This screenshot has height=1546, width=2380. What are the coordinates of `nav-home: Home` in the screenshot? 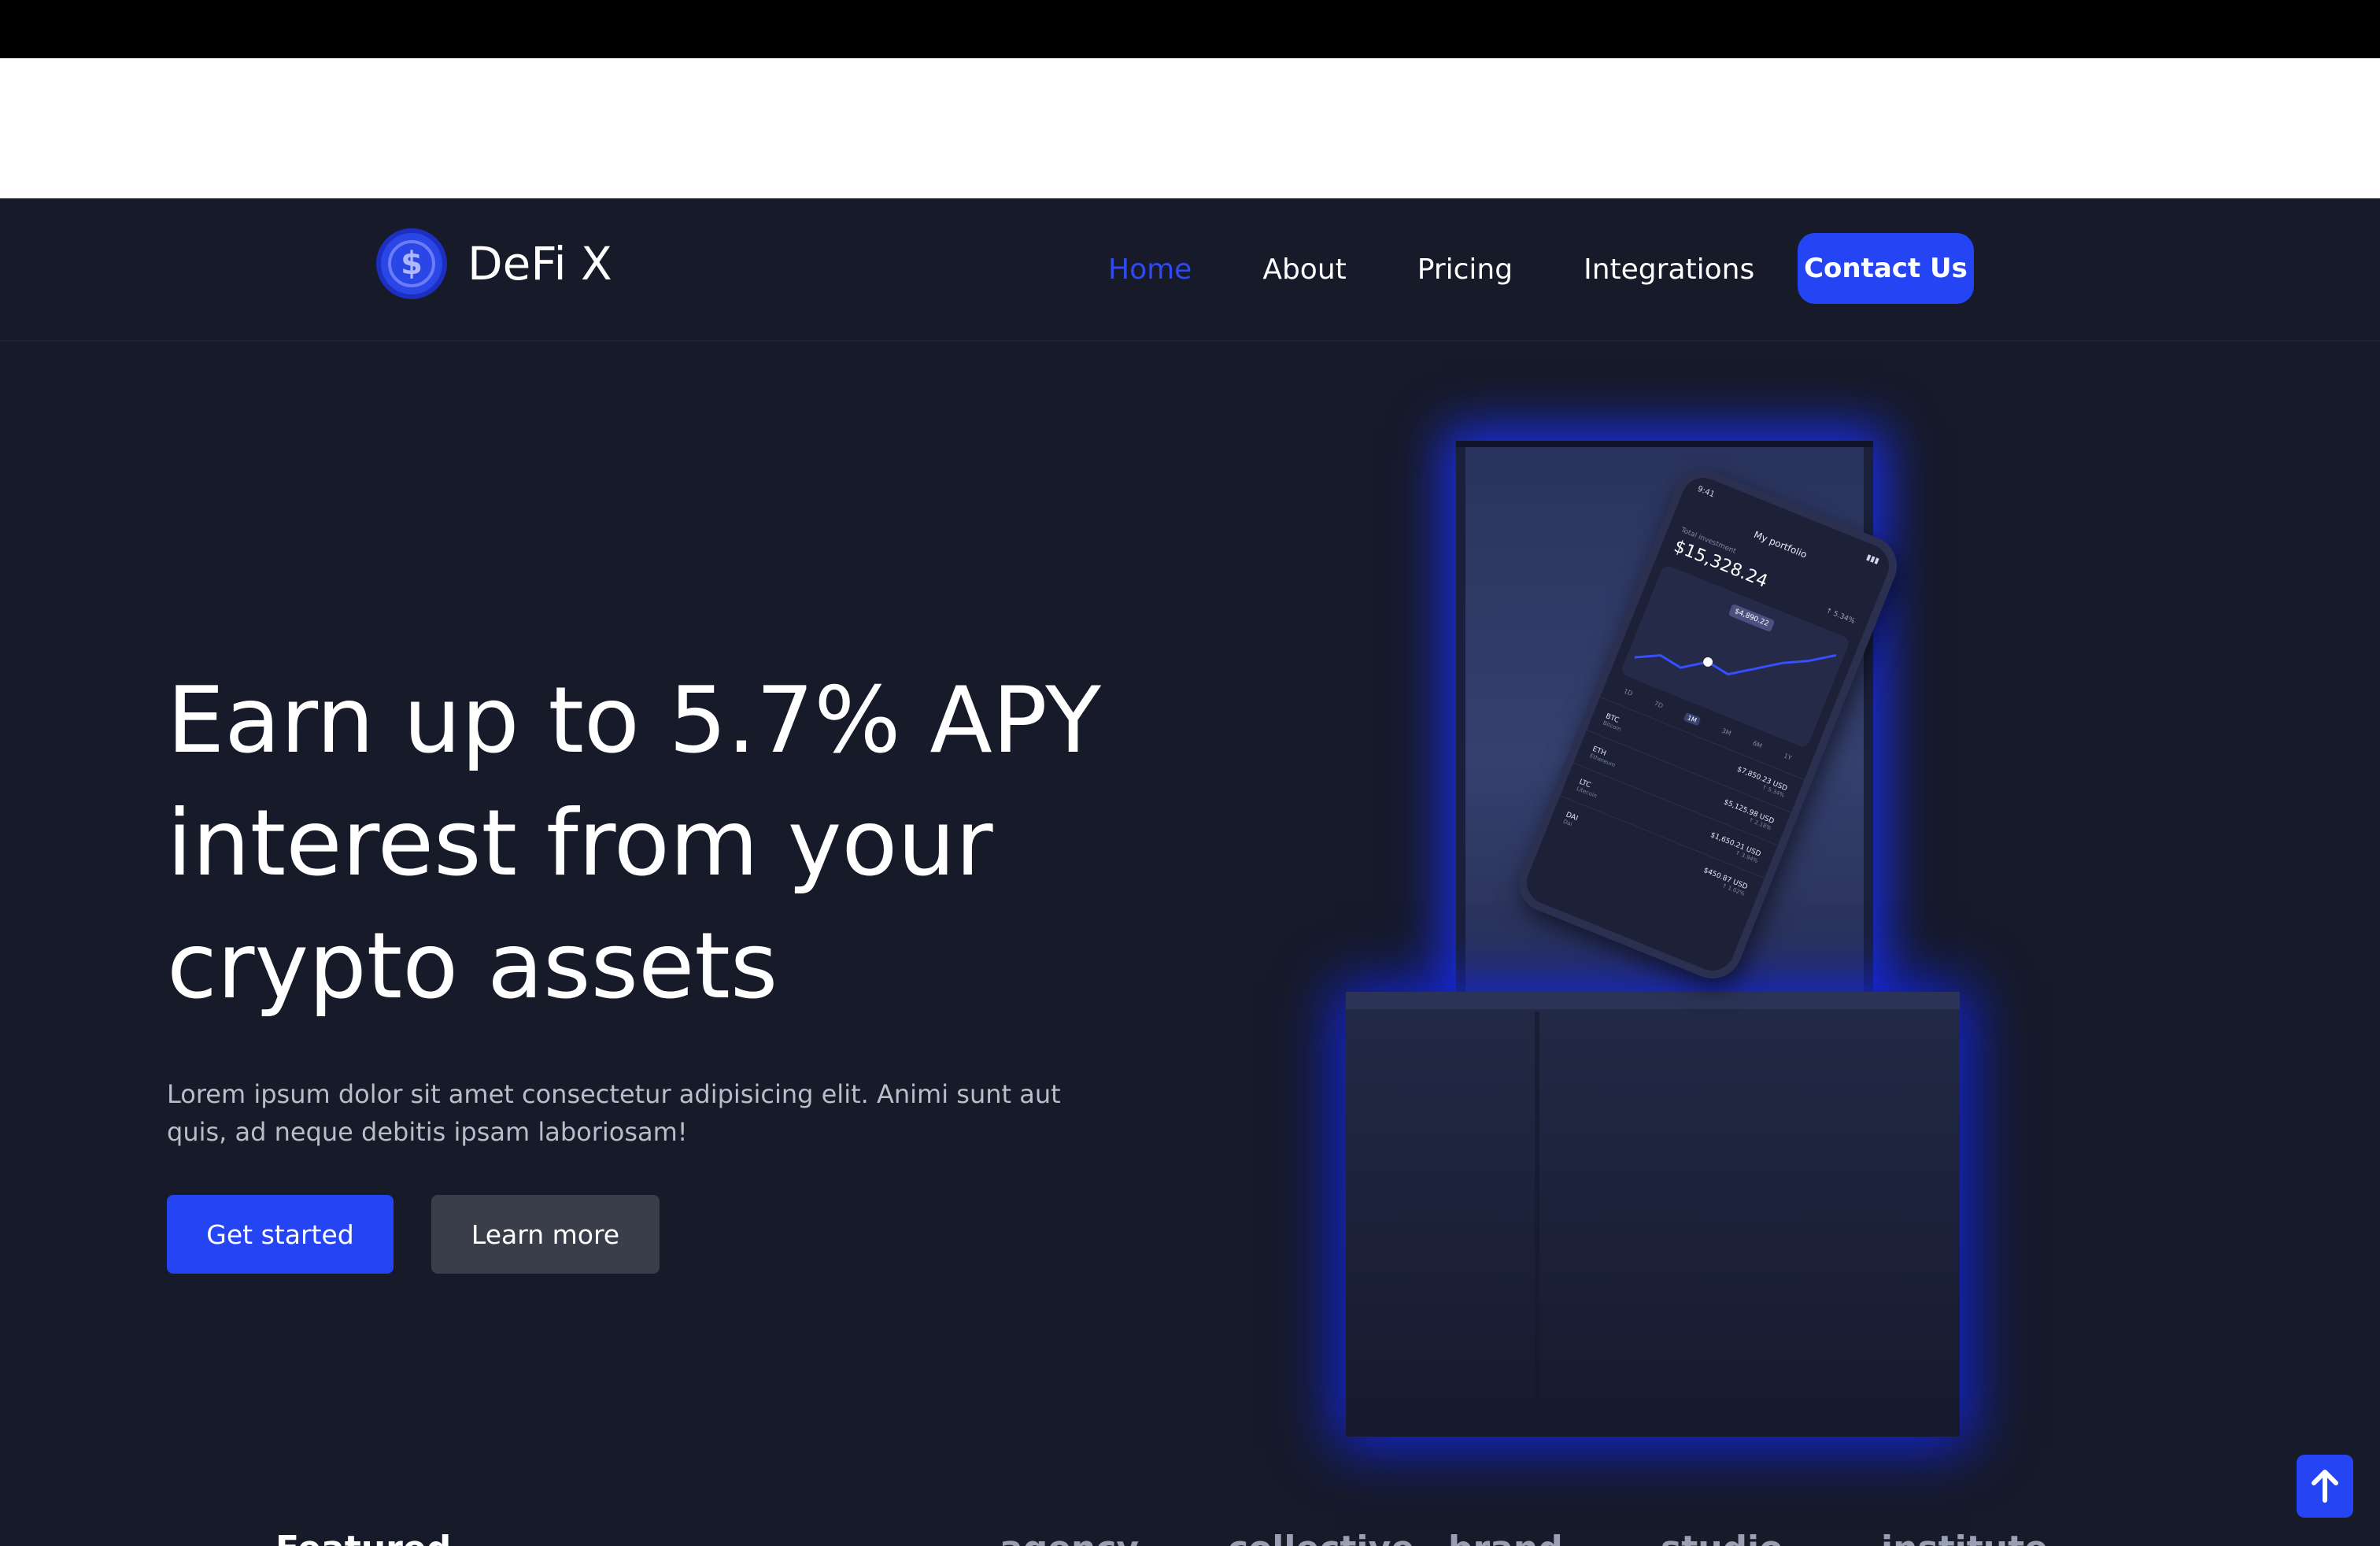 It's located at (1150, 269).